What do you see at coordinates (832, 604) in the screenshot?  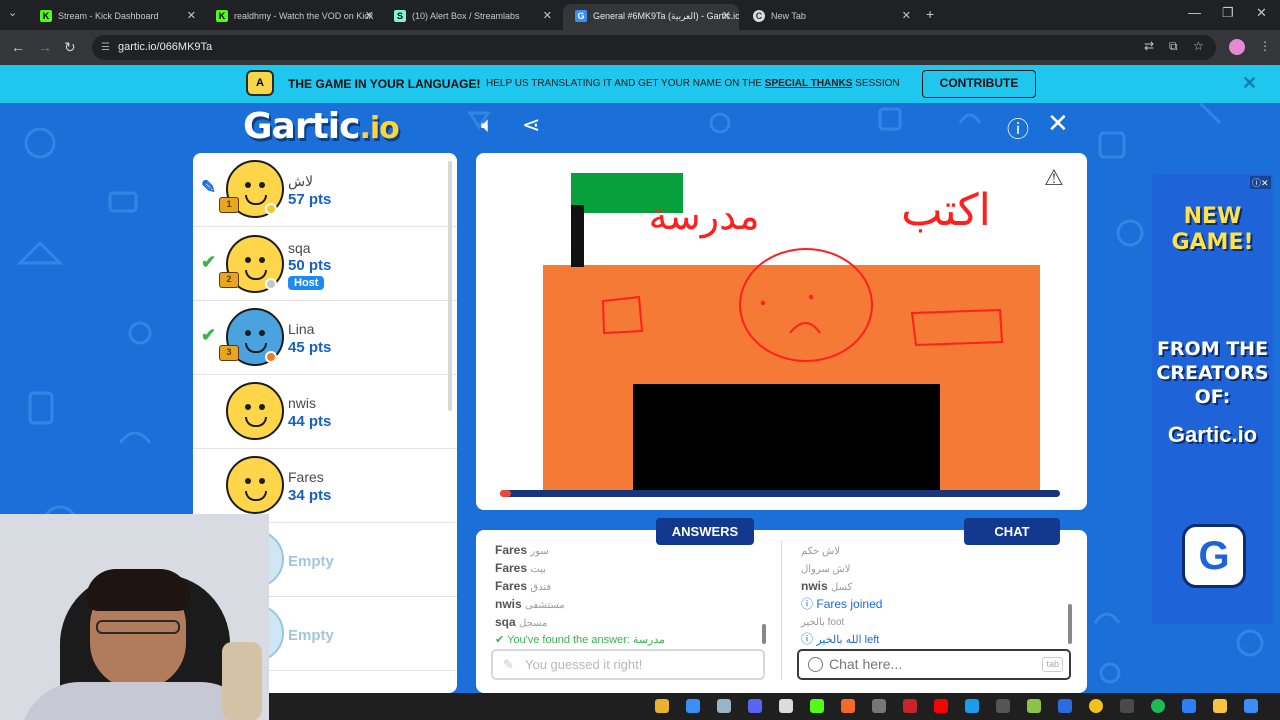 I see `chat-name: Fares` at bounding box center [832, 604].